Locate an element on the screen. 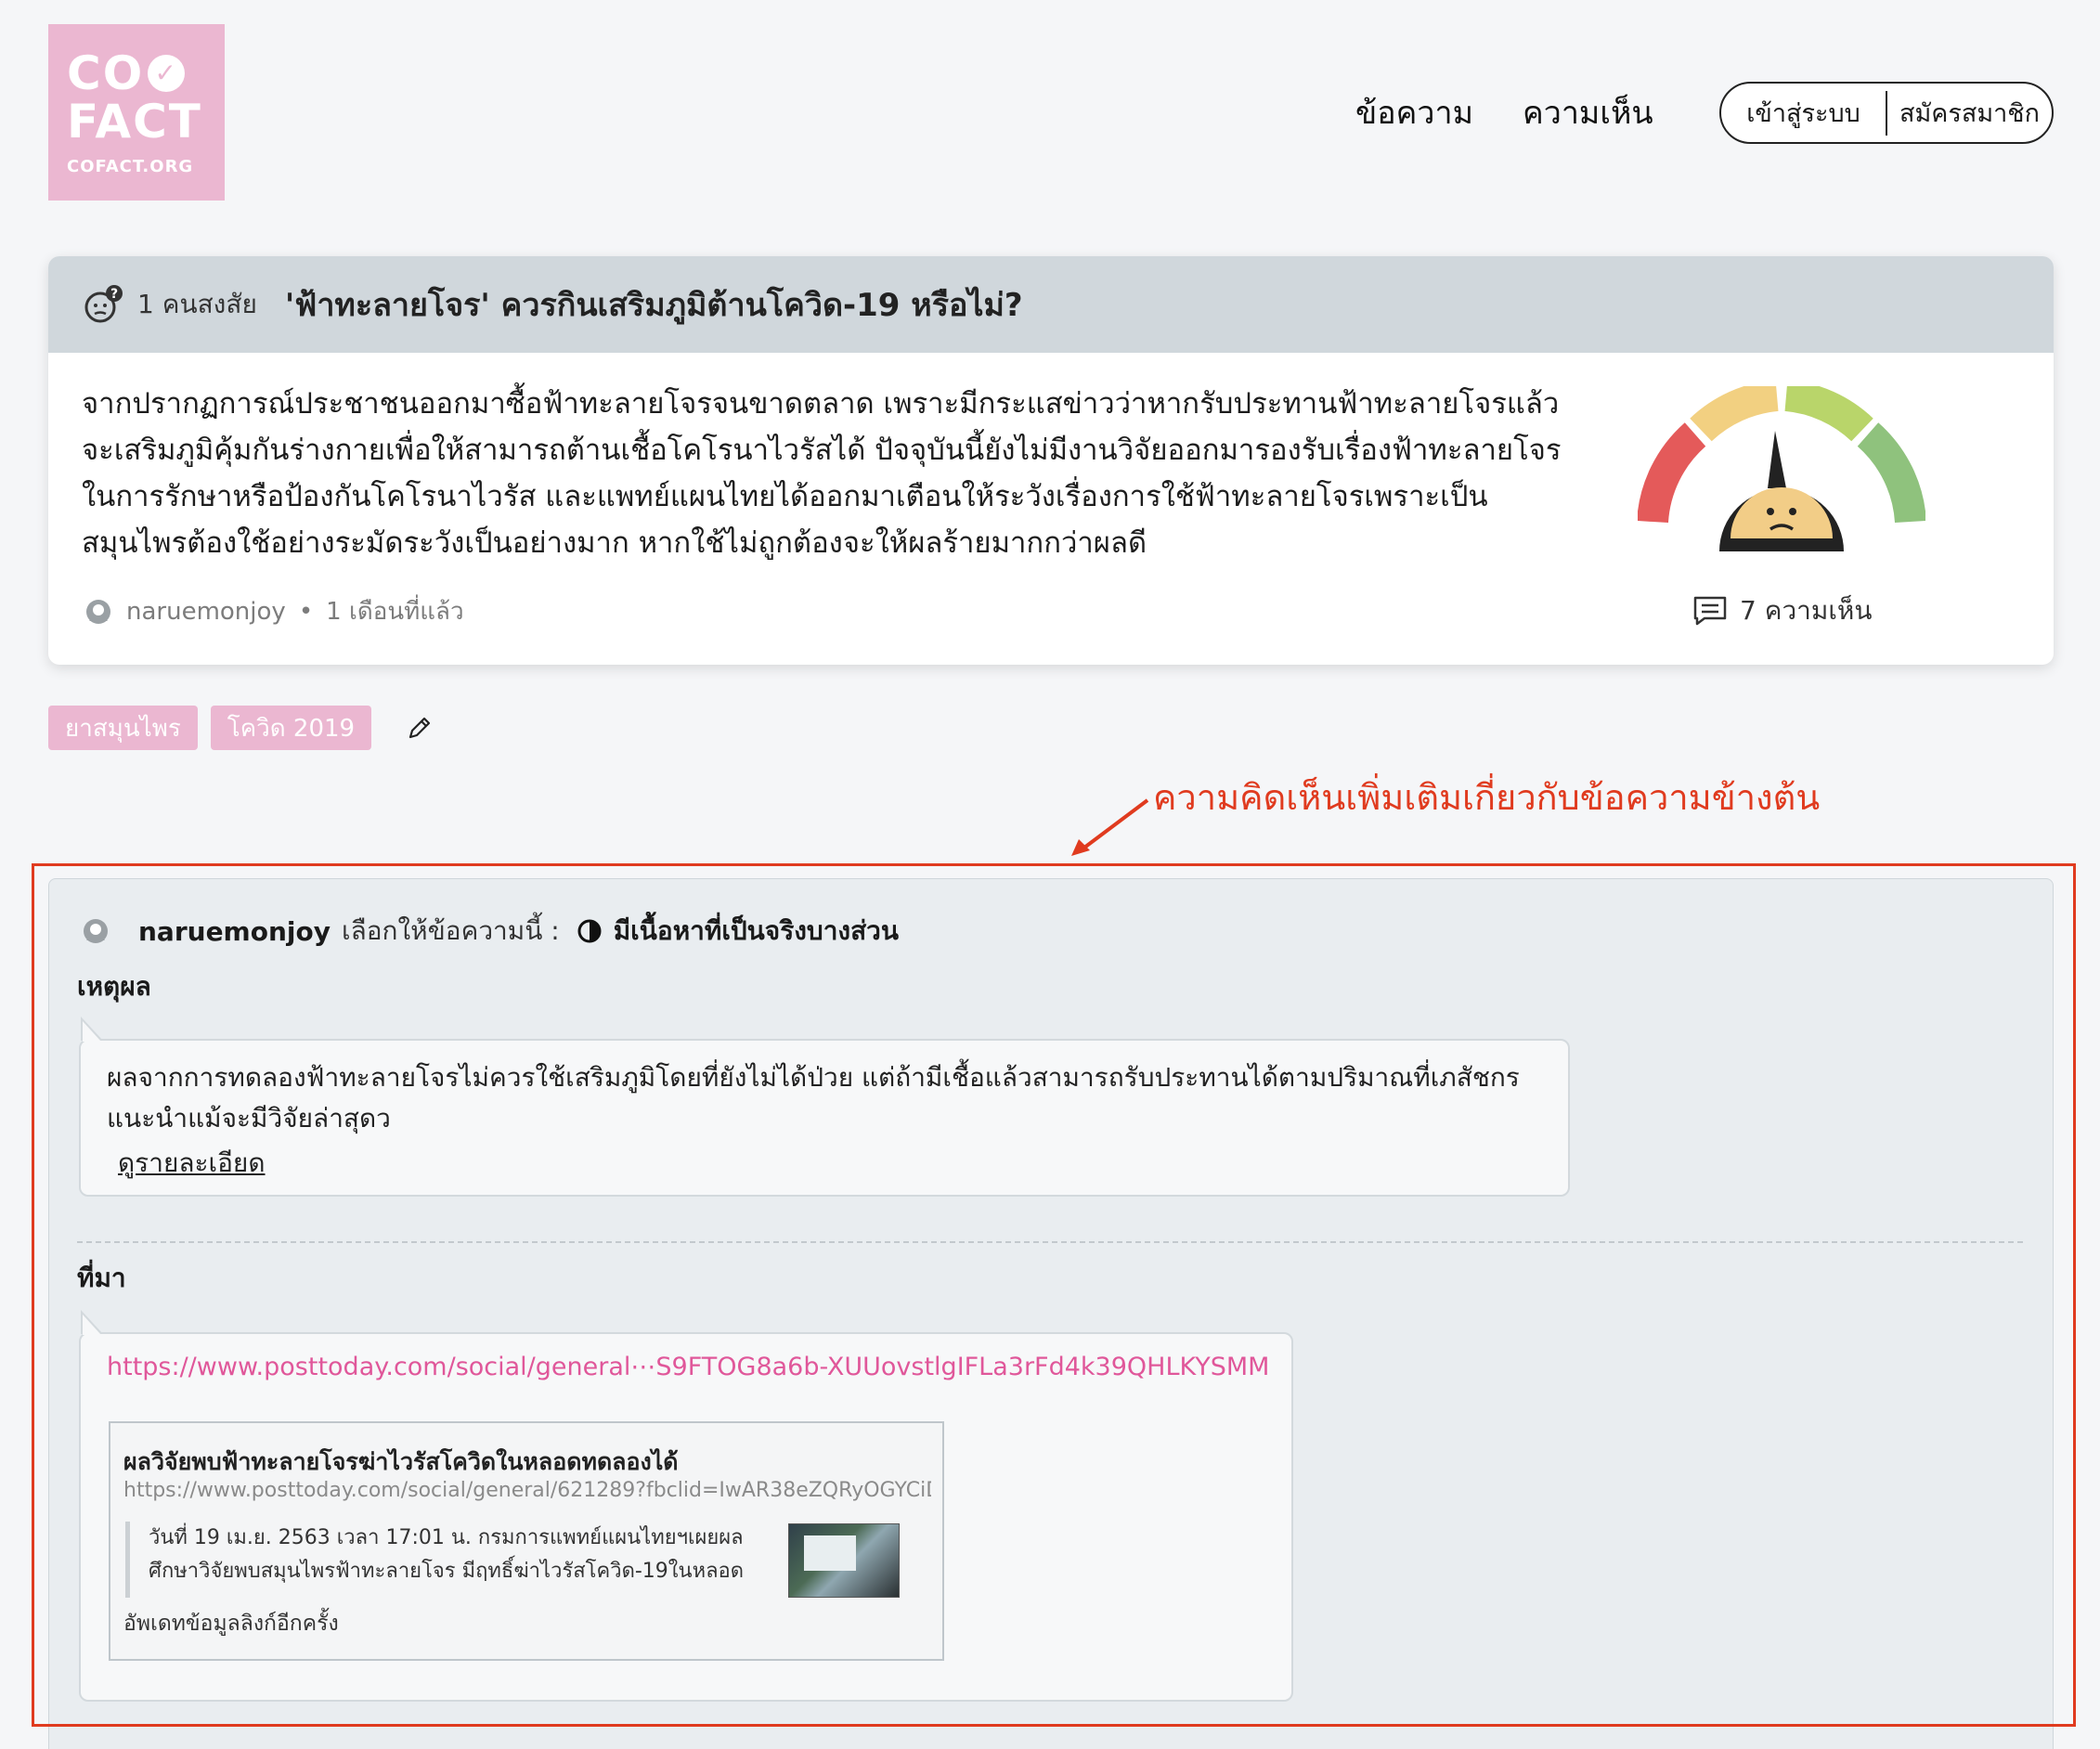  annotation-arrow-icon is located at coordinates (1110, 827).